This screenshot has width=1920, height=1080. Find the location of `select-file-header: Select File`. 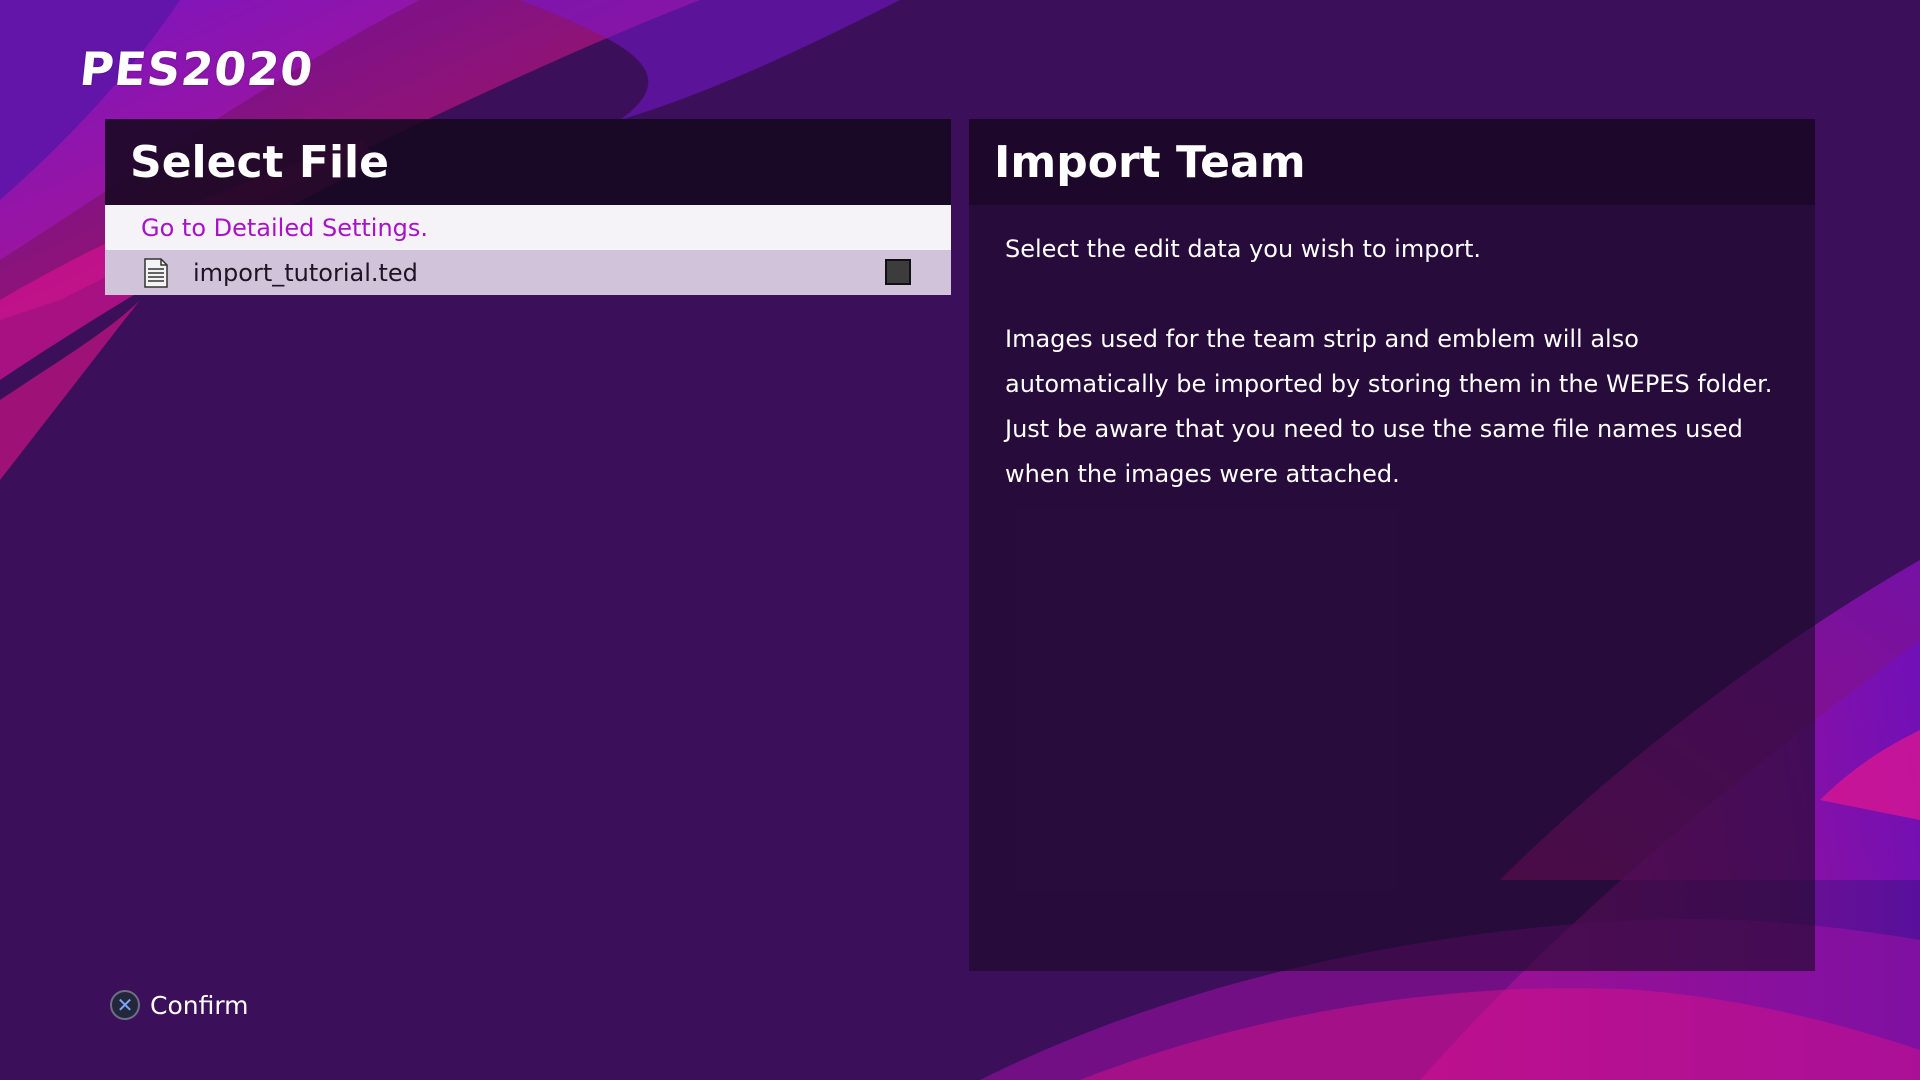

select-file-header: Select File is located at coordinates (528, 162).